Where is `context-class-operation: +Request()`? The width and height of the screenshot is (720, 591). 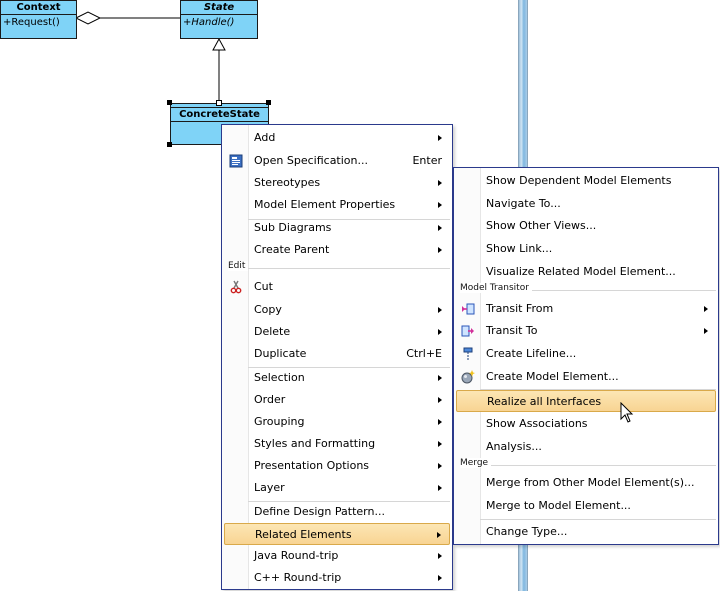 context-class-operation: +Request() is located at coordinates (31, 22).